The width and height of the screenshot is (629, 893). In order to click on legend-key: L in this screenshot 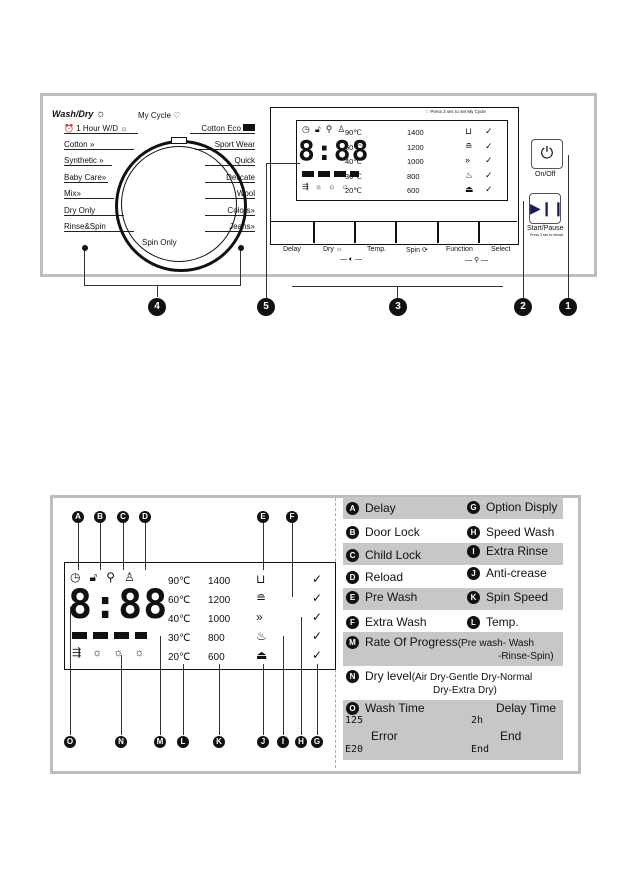, I will do `click(473, 623)`.